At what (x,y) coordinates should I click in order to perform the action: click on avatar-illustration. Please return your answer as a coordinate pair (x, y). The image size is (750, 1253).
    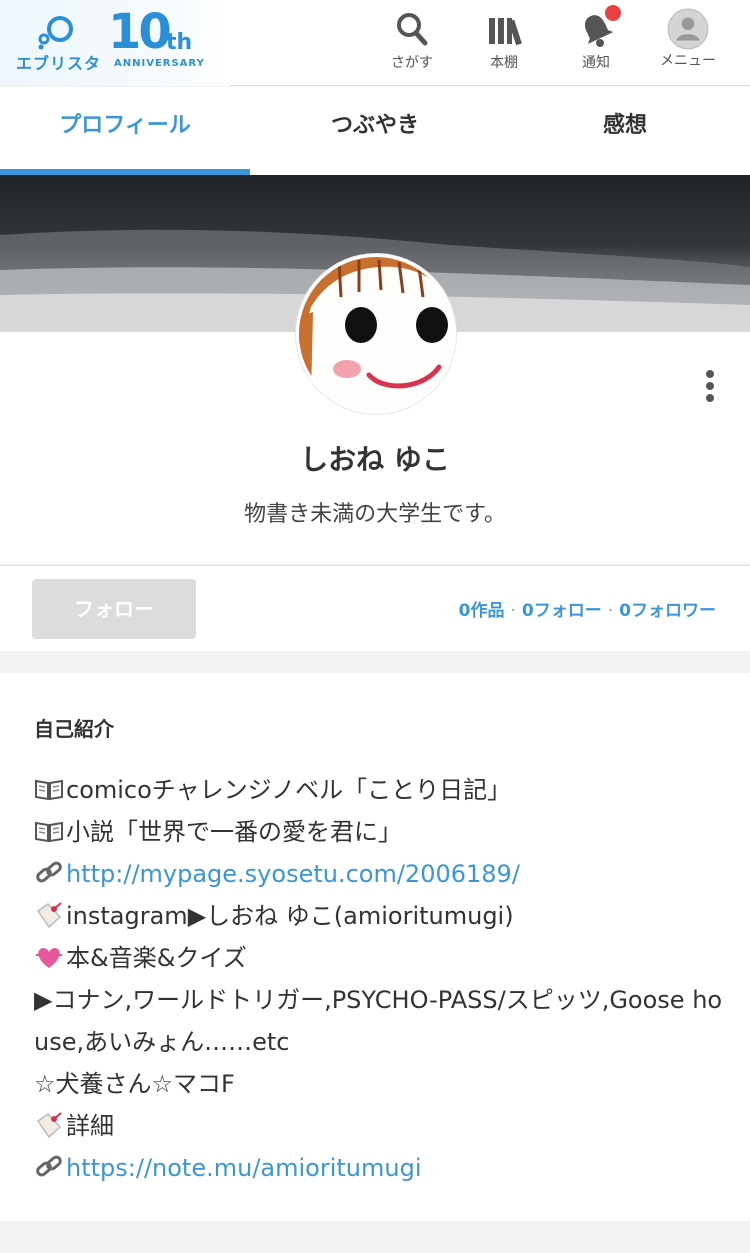
    Looking at the image, I should click on (376, 334).